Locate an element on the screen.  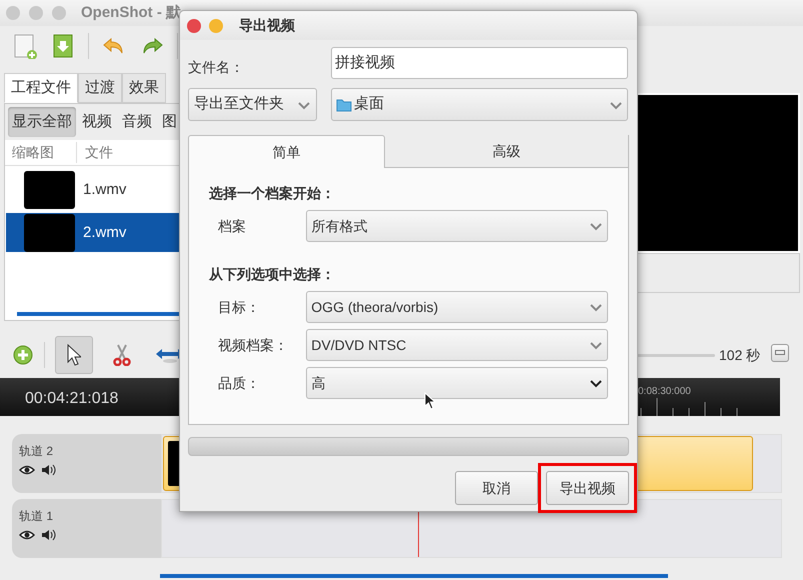
field-label: 品质： is located at coordinates (239, 383).